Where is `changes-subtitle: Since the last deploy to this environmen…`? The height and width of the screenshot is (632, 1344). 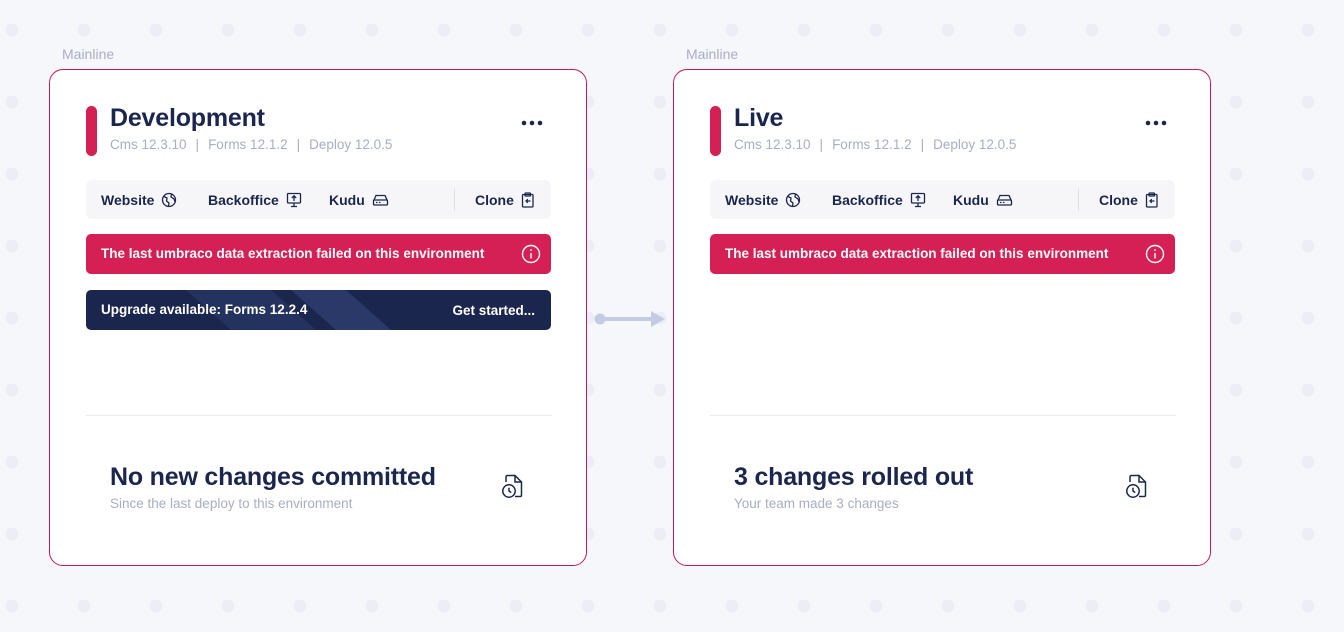 changes-subtitle: Since the last deploy to this environmen… is located at coordinates (231, 503).